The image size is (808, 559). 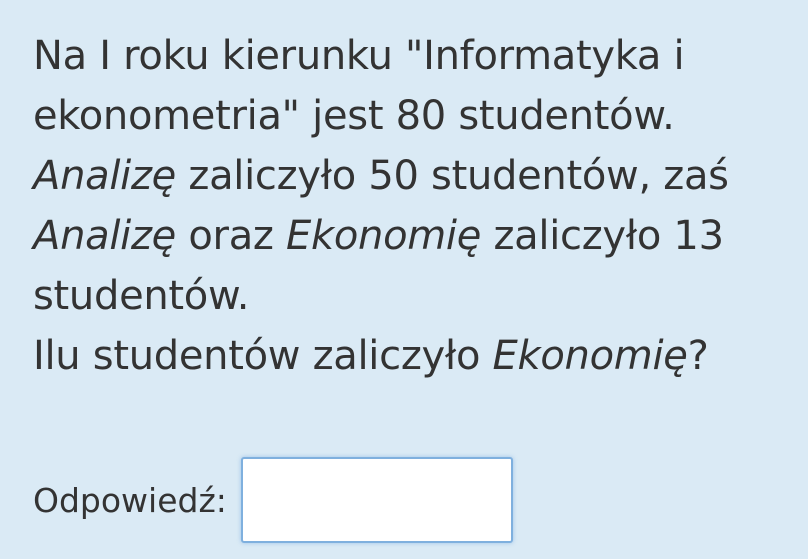 What do you see at coordinates (263, 356) in the screenshot?
I see `question-line-6-start: Ilu studentów zaliczyło` at bounding box center [263, 356].